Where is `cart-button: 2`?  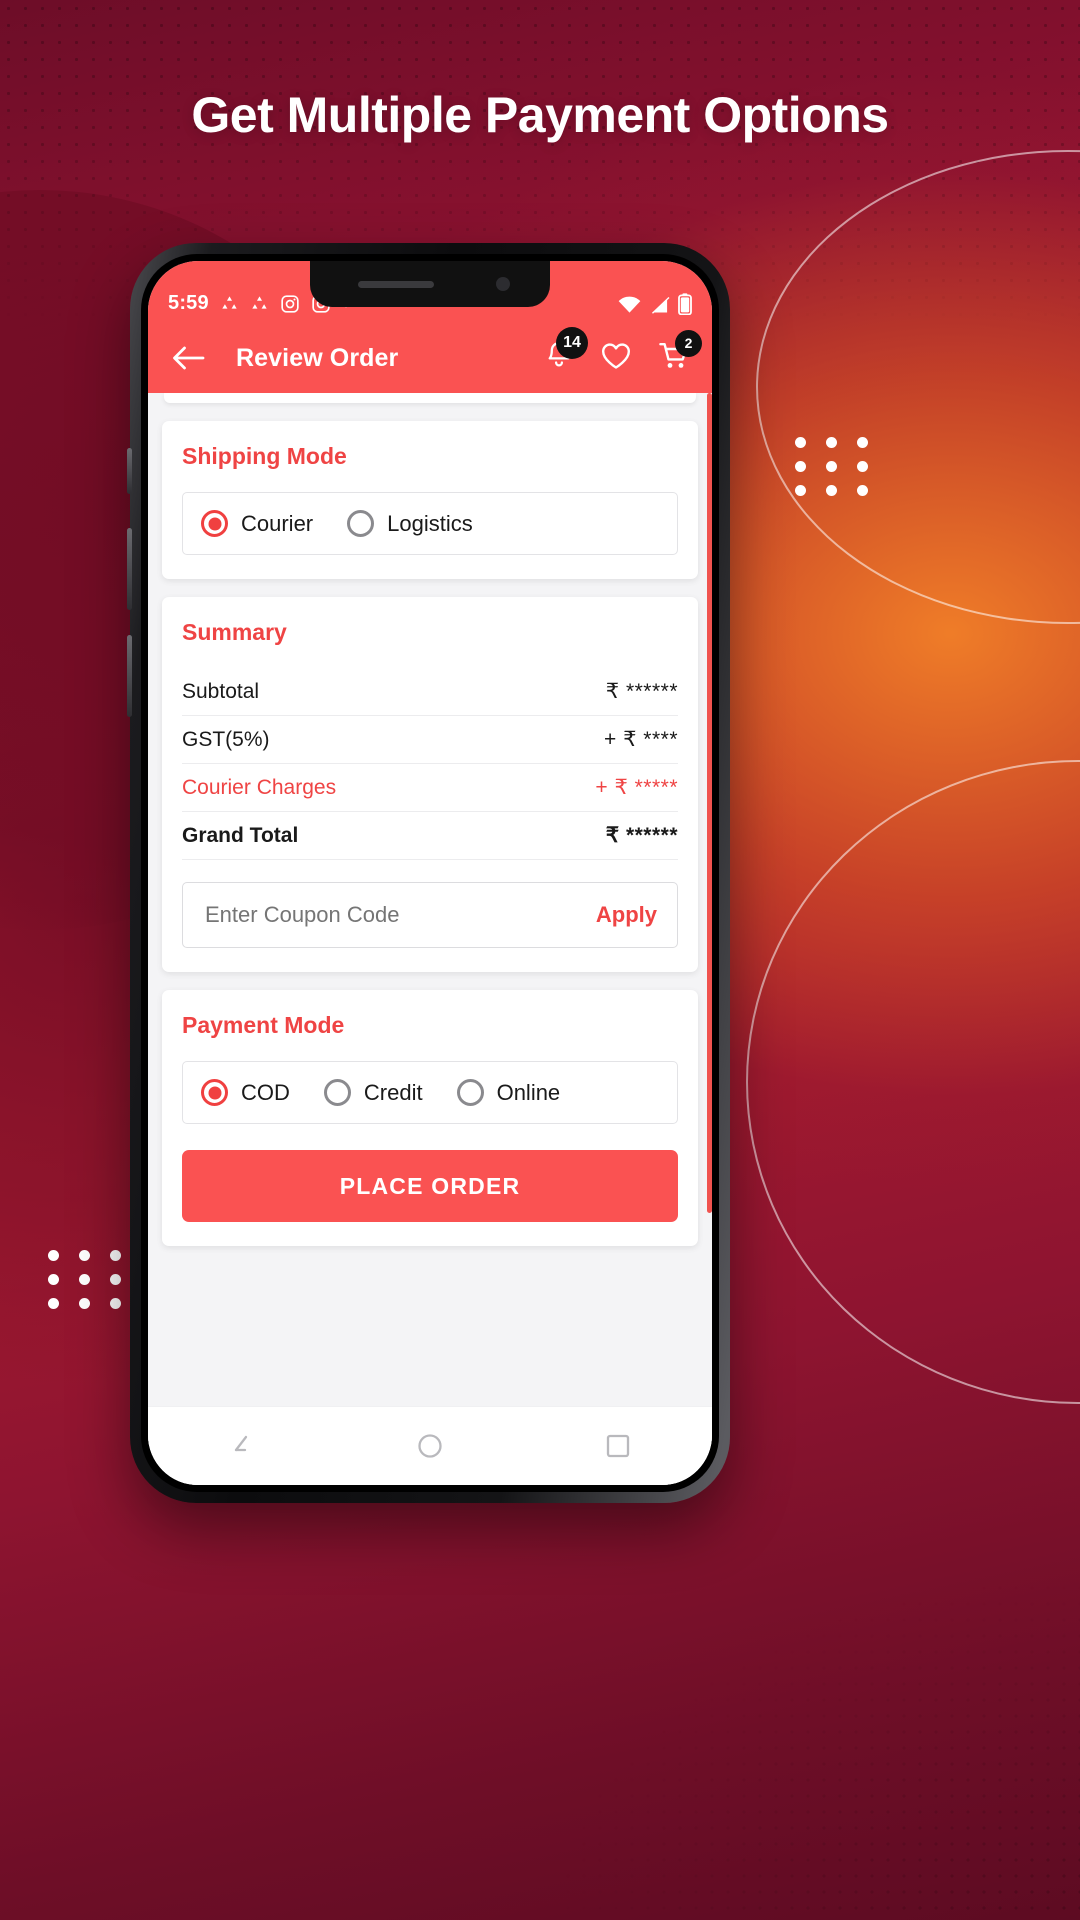 cart-button: 2 is located at coordinates (680, 352).